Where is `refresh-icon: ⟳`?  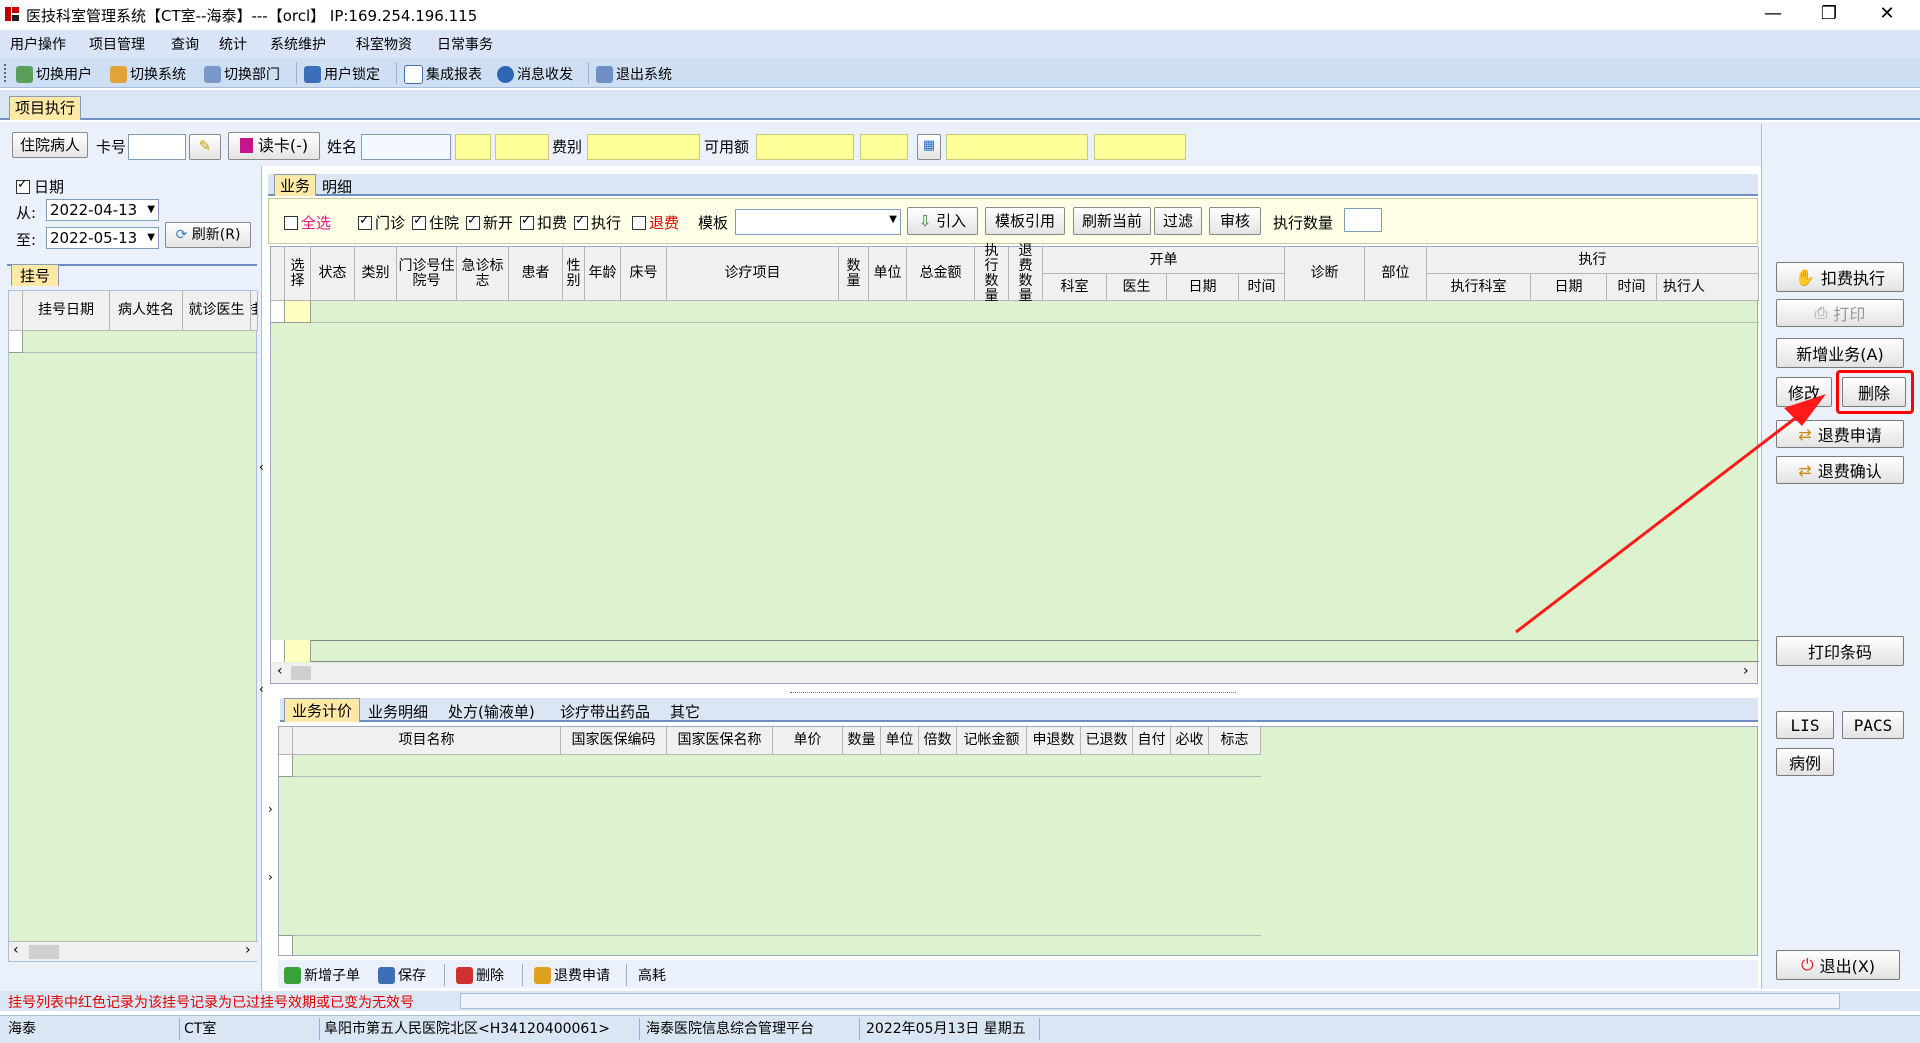 refresh-icon: ⟳ is located at coordinates (181, 235).